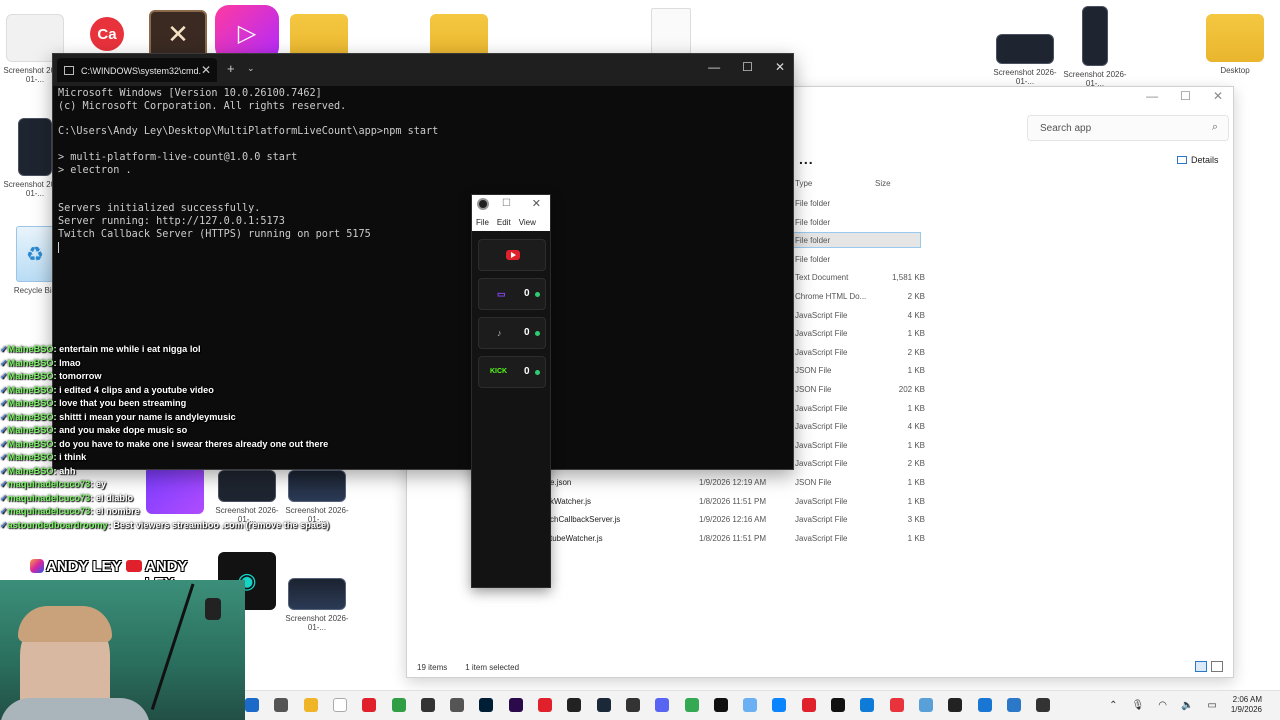 Image resolution: width=1280 pixels, height=720 pixels. I want to click on status-bar: 19 items 1 item selected, so click(468, 667).